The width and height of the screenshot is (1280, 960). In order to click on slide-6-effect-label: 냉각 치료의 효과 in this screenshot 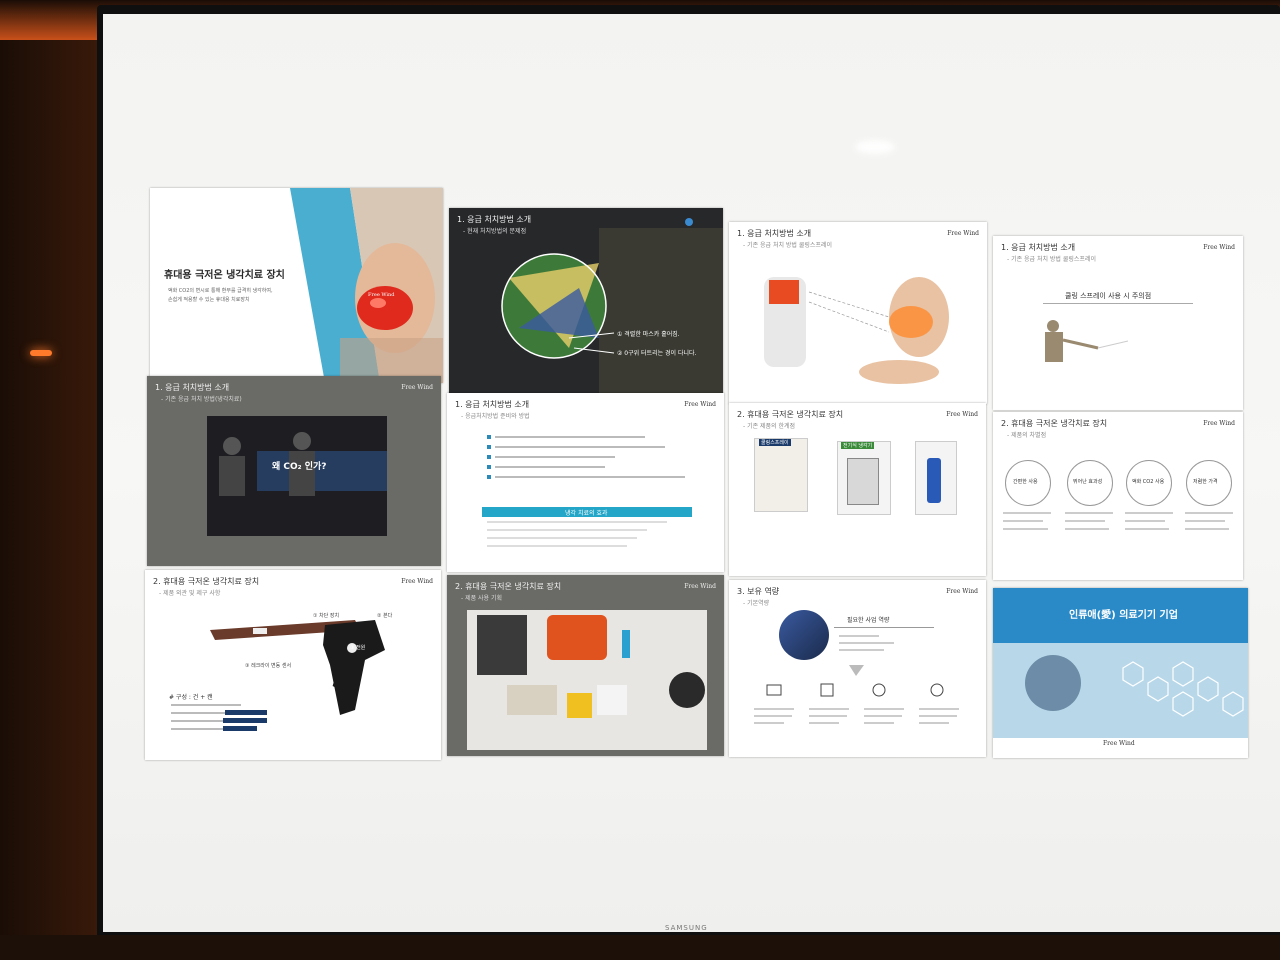, I will do `click(586, 513)`.